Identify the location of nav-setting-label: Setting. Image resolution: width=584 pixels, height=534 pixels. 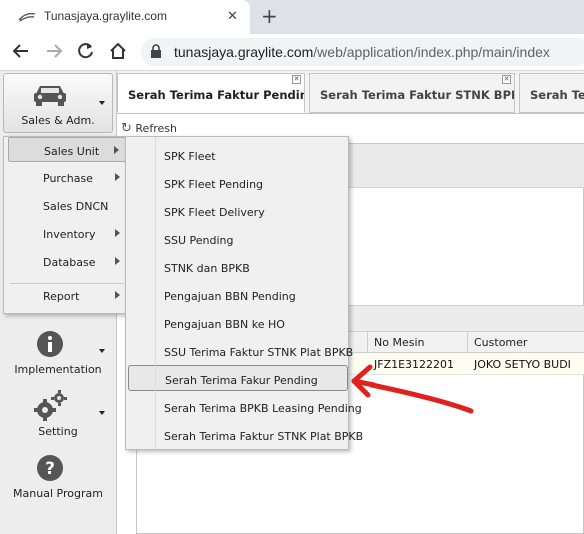
(58, 431).